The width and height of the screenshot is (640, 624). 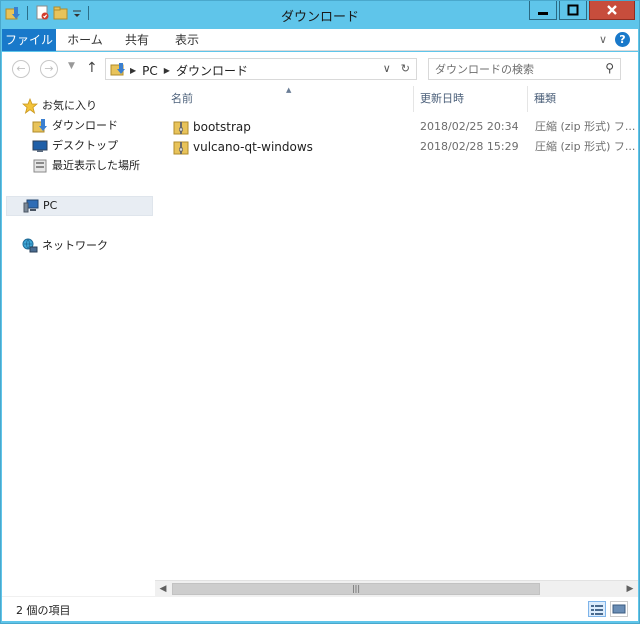 I want to click on back-arrow-icon: ←, so click(x=21, y=68).